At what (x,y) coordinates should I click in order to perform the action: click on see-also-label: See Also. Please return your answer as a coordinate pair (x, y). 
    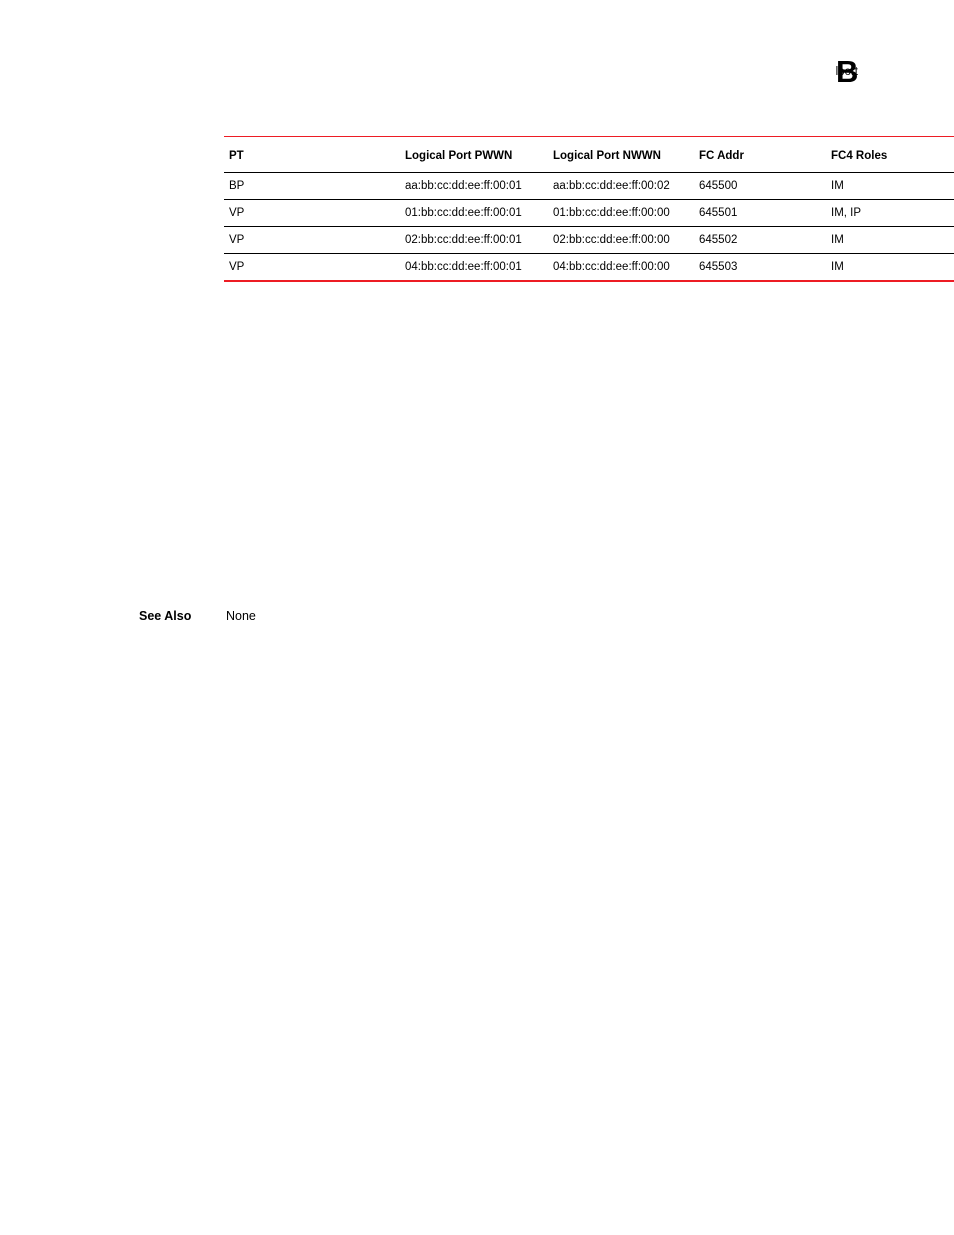
    Looking at the image, I should click on (165, 616).